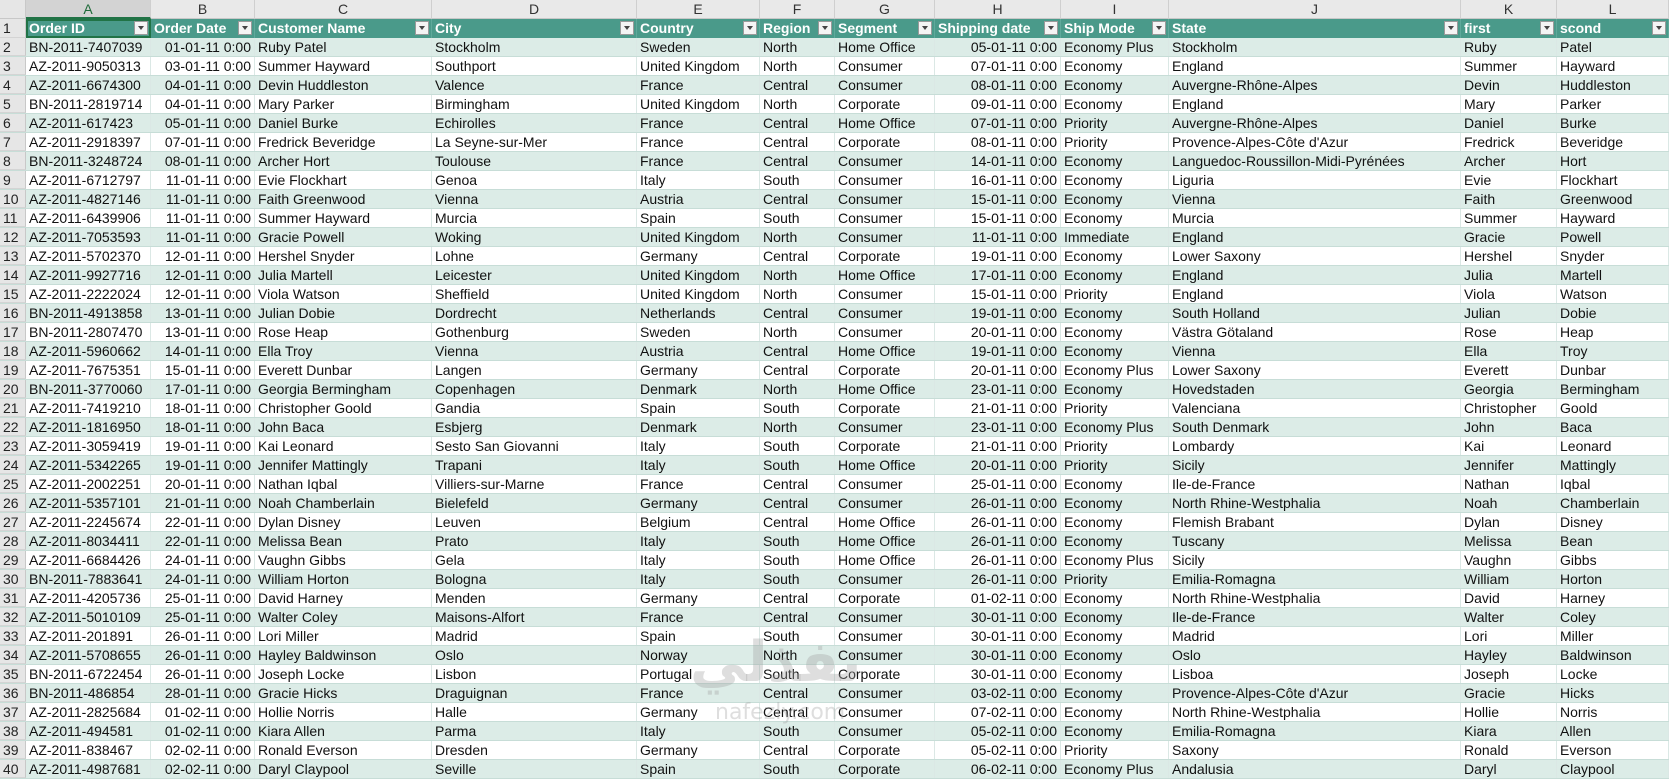 The width and height of the screenshot is (1675, 782). Describe the element at coordinates (1613, 237) in the screenshot. I see `cell: Powell` at that location.